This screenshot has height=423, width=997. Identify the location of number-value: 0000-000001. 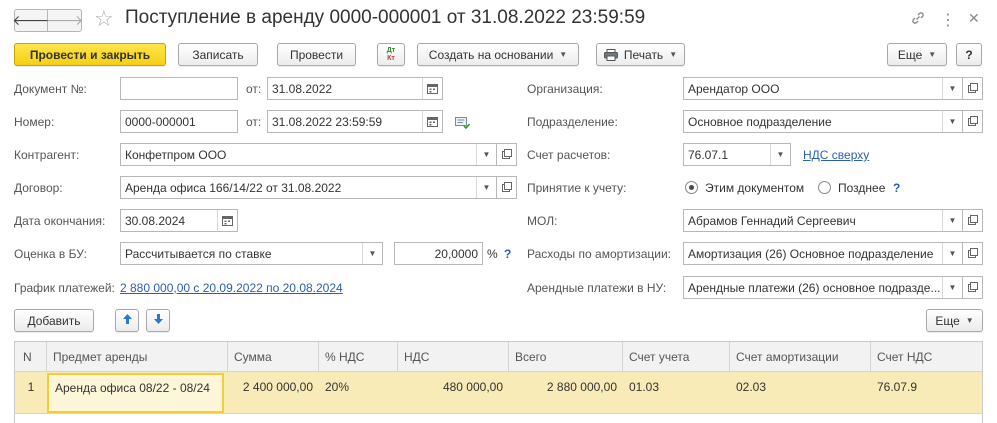
(160, 121).